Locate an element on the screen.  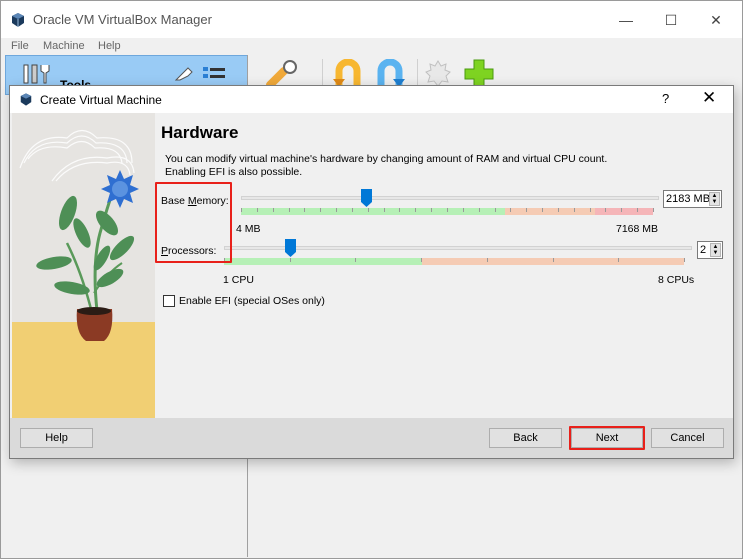
help-button: Help is located at coordinates (56, 438).